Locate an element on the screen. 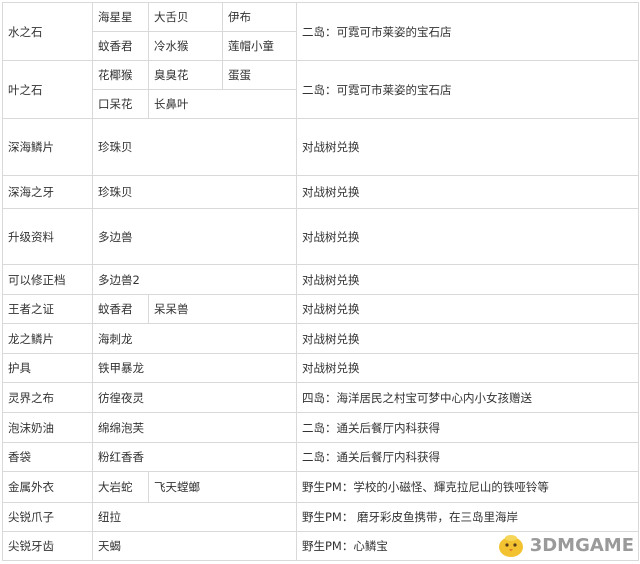  pokemon-cell: 口呆花 is located at coordinates (120, 104).